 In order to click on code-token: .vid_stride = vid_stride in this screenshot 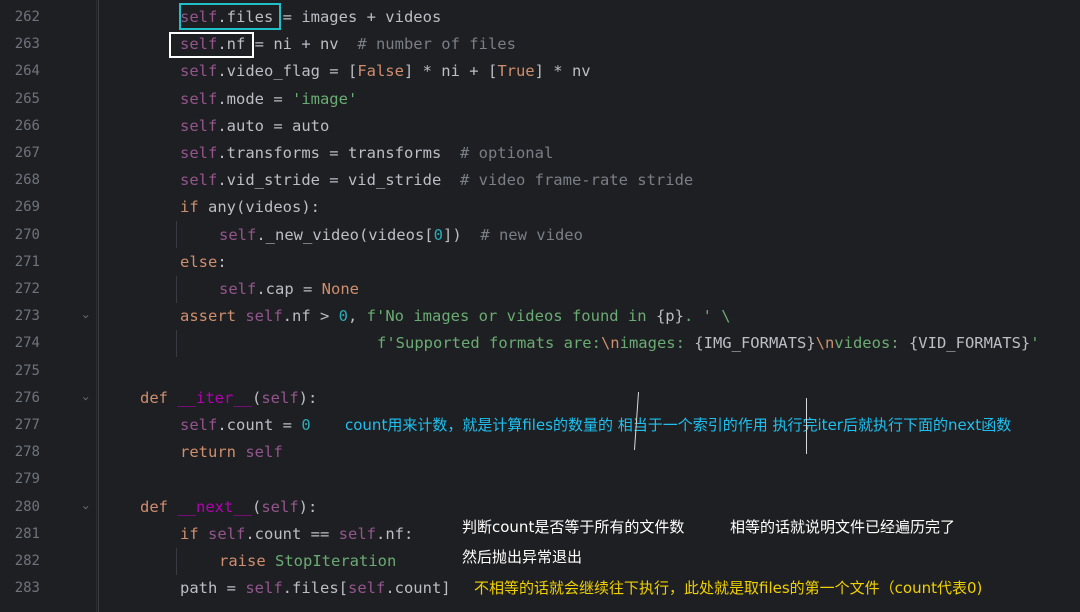, I will do `click(338, 180)`.